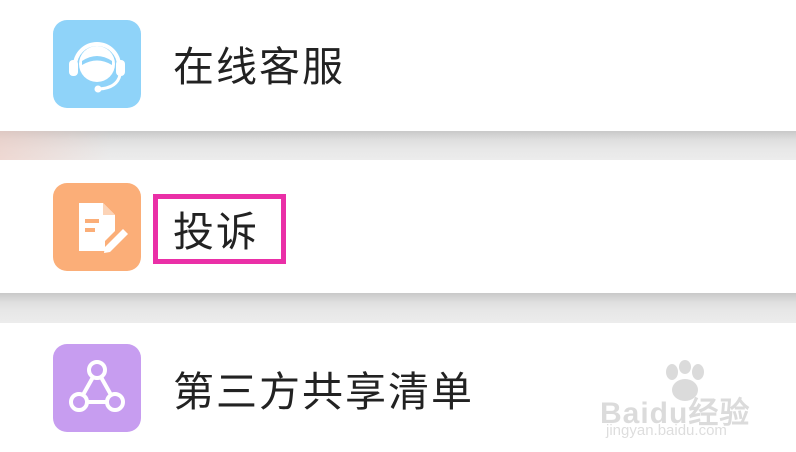  I want to click on share-network-icon, so click(97, 388).